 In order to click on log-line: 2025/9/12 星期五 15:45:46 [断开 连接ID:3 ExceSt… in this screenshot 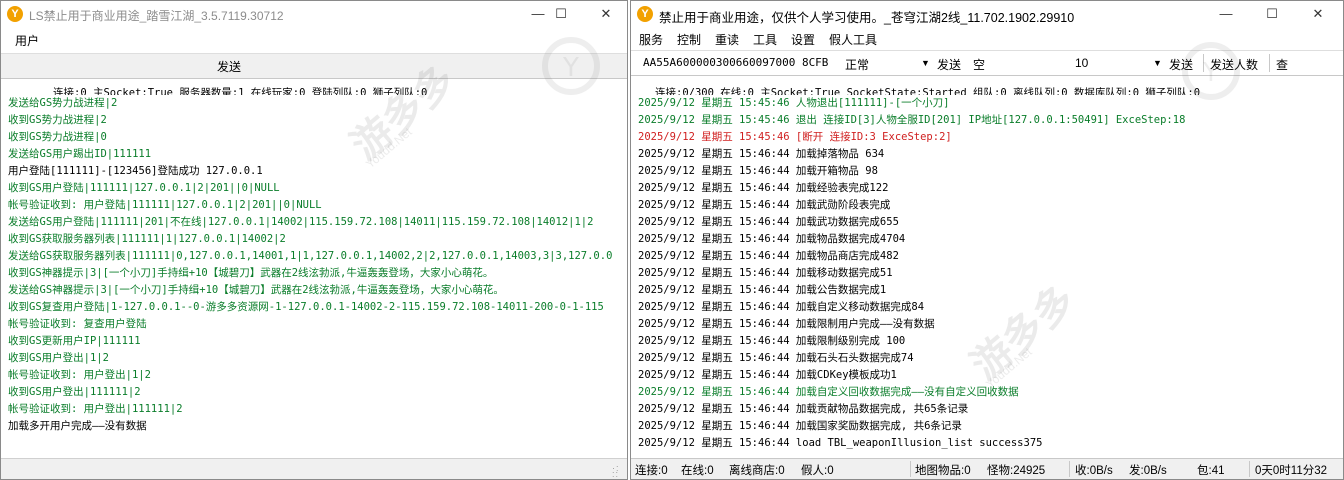, I will do `click(795, 137)`.